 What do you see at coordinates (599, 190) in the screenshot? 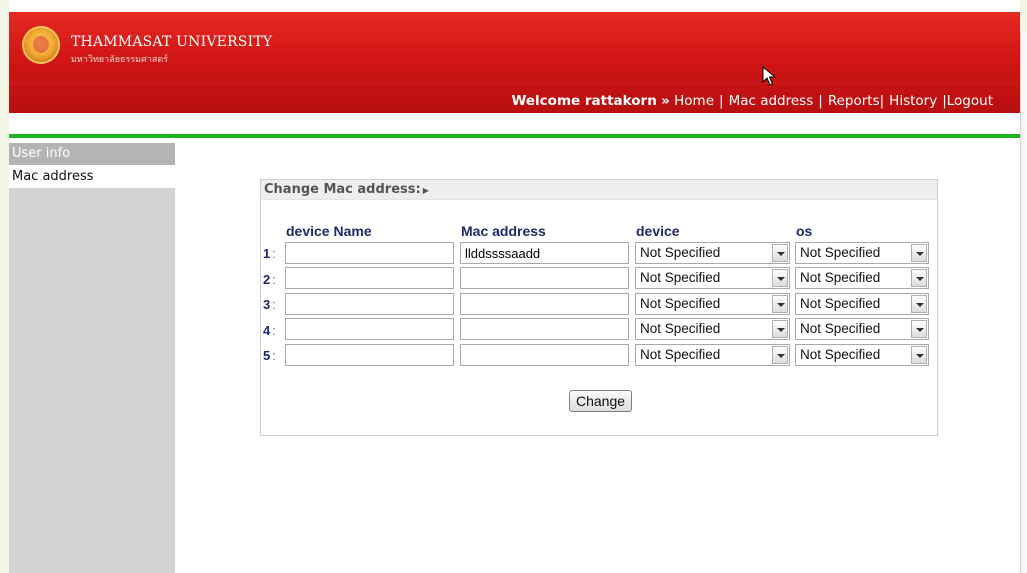
I see `form-title: Change Mac address: ▶` at bounding box center [599, 190].